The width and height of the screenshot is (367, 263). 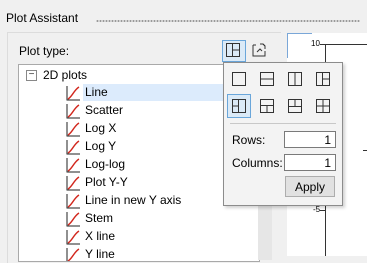 What do you see at coordinates (73, 165) in the screenshot?
I see `log-log-plot-icon` at bounding box center [73, 165].